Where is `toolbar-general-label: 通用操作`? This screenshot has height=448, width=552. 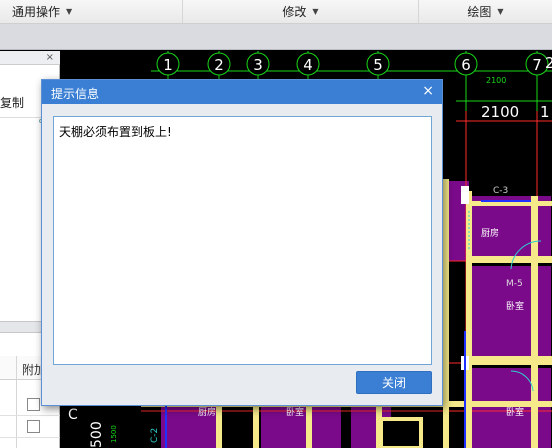
toolbar-general-label: 通用操作 is located at coordinates (36, 12).